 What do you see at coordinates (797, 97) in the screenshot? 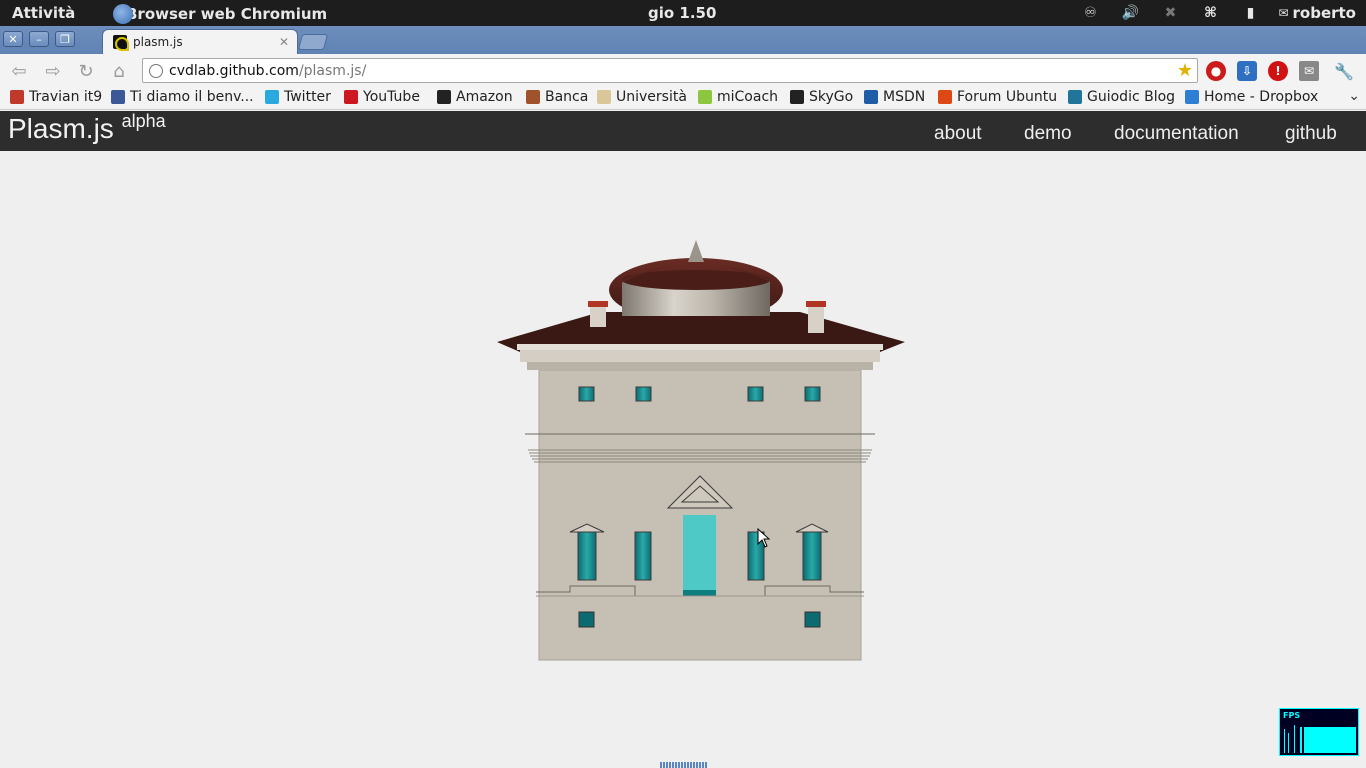
I see `sky-icon` at bounding box center [797, 97].